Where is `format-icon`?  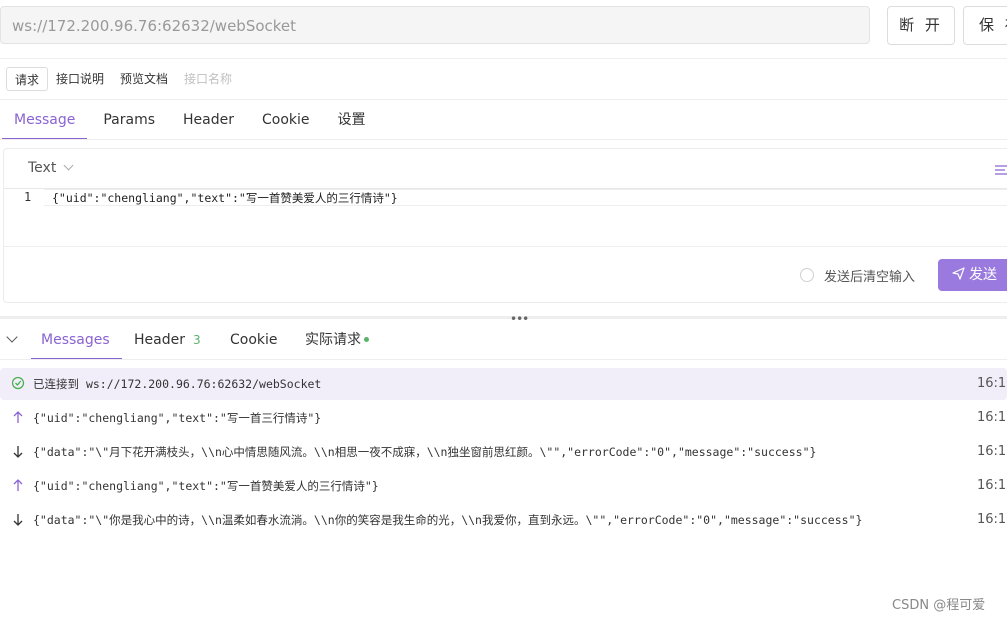
format-icon is located at coordinates (1000, 169).